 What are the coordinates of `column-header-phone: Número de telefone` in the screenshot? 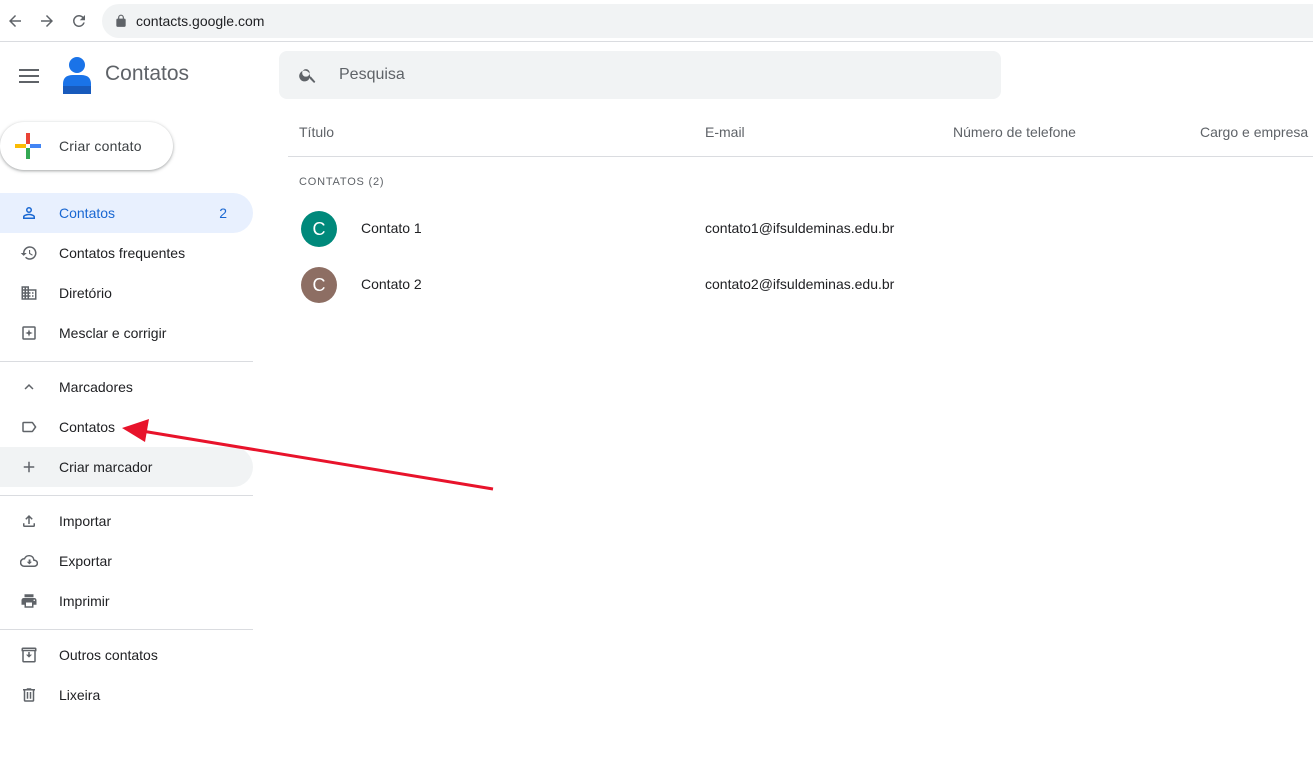 It's located at (1014, 132).